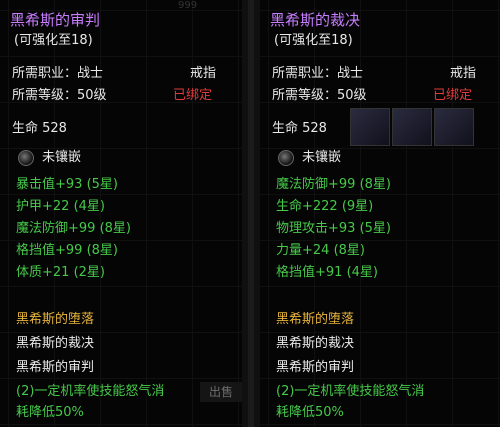 This screenshot has width=500, height=427. I want to click on stat-line: 力量+24 (8星), so click(320, 250).